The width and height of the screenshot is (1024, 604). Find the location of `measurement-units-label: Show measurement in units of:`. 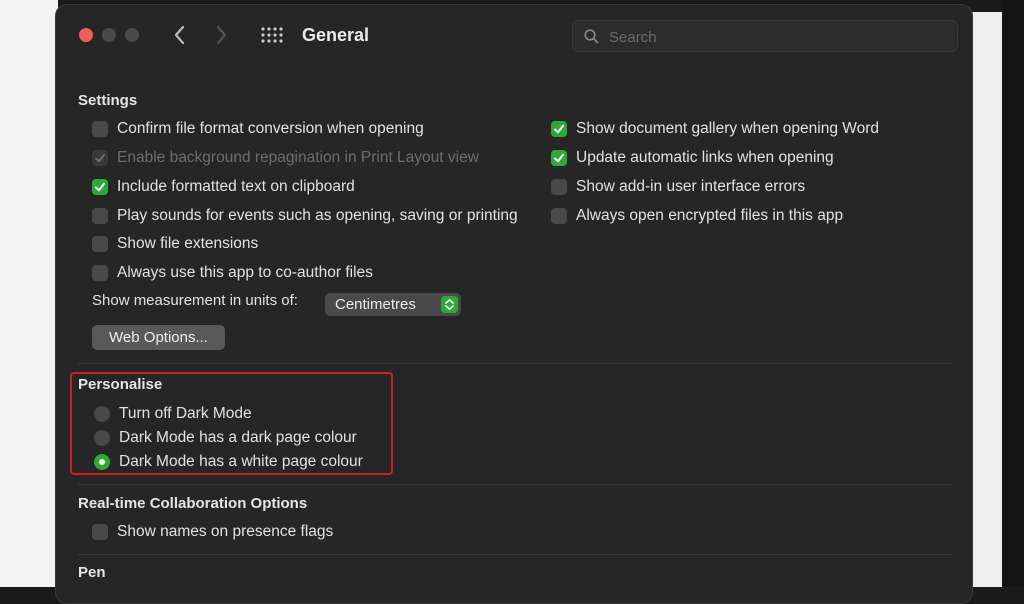

measurement-units-label: Show measurement in units of: is located at coordinates (195, 300).